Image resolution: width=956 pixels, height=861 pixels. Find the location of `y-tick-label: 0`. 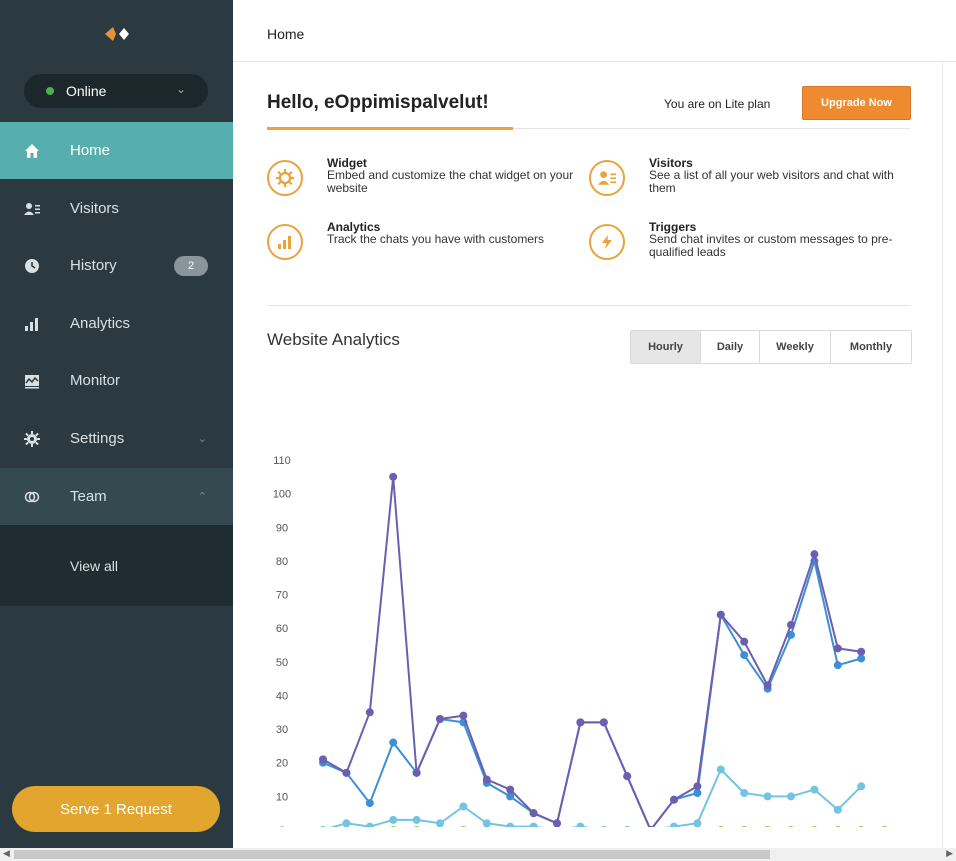

y-tick-label: 0 is located at coordinates (282, 826).